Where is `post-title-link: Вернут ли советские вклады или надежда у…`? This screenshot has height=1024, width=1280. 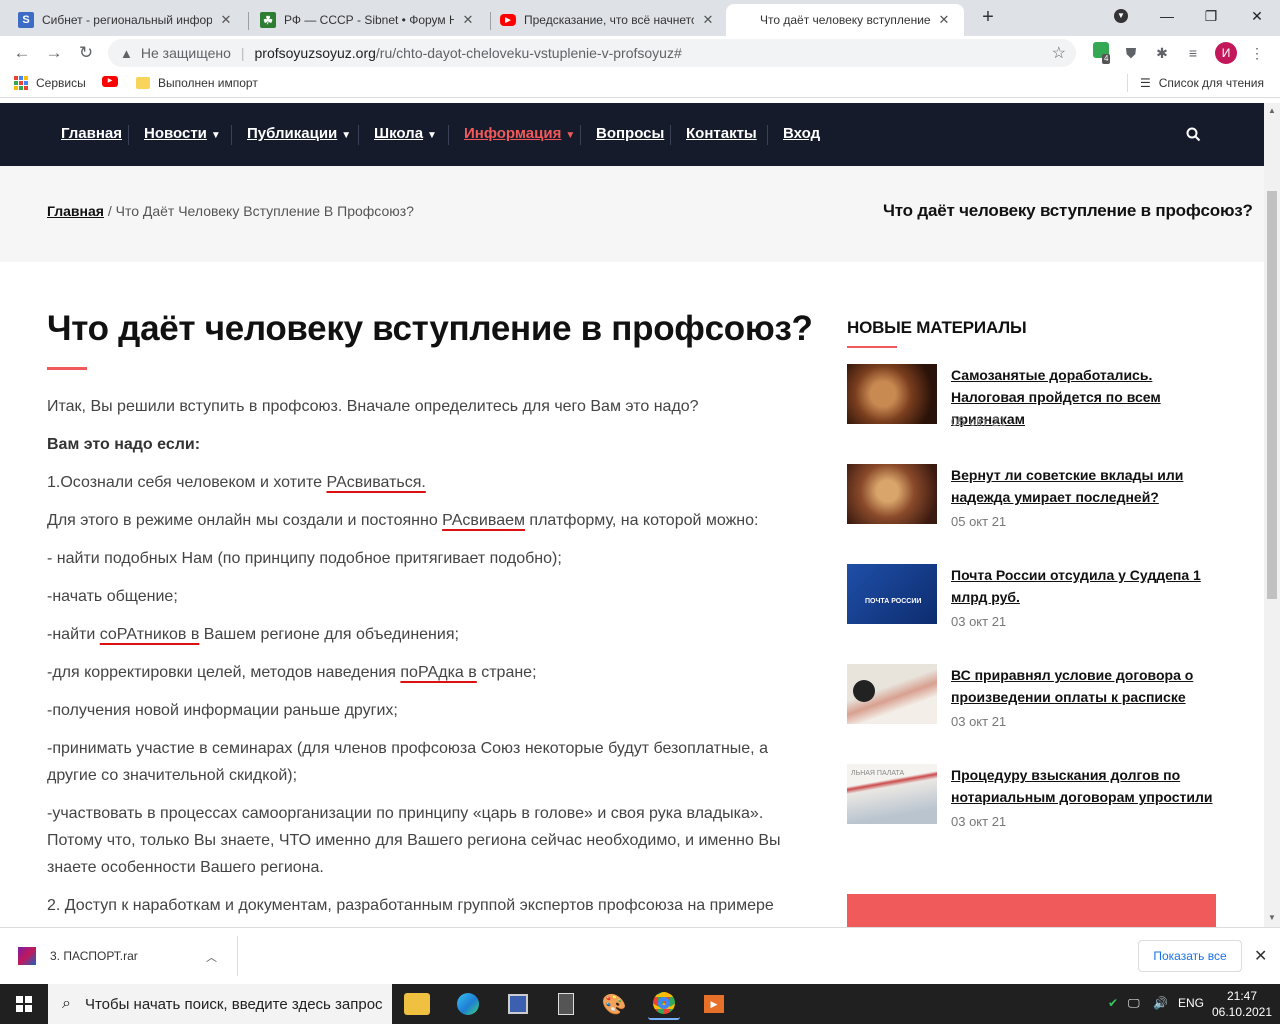 post-title-link: Вернут ли советские вклады или надежда у… is located at coordinates (1086, 486).